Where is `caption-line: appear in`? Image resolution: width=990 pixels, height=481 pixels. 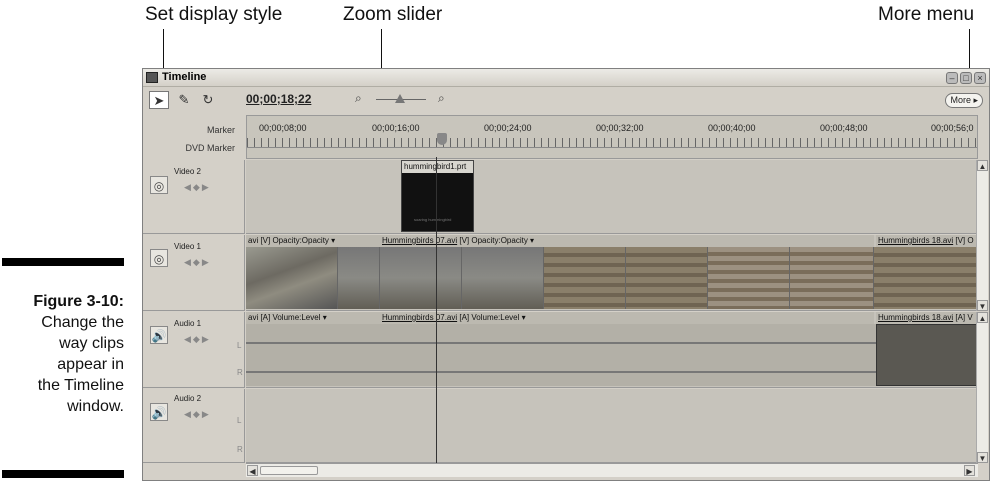
caption-line: appear in is located at coordinates (90, 364).